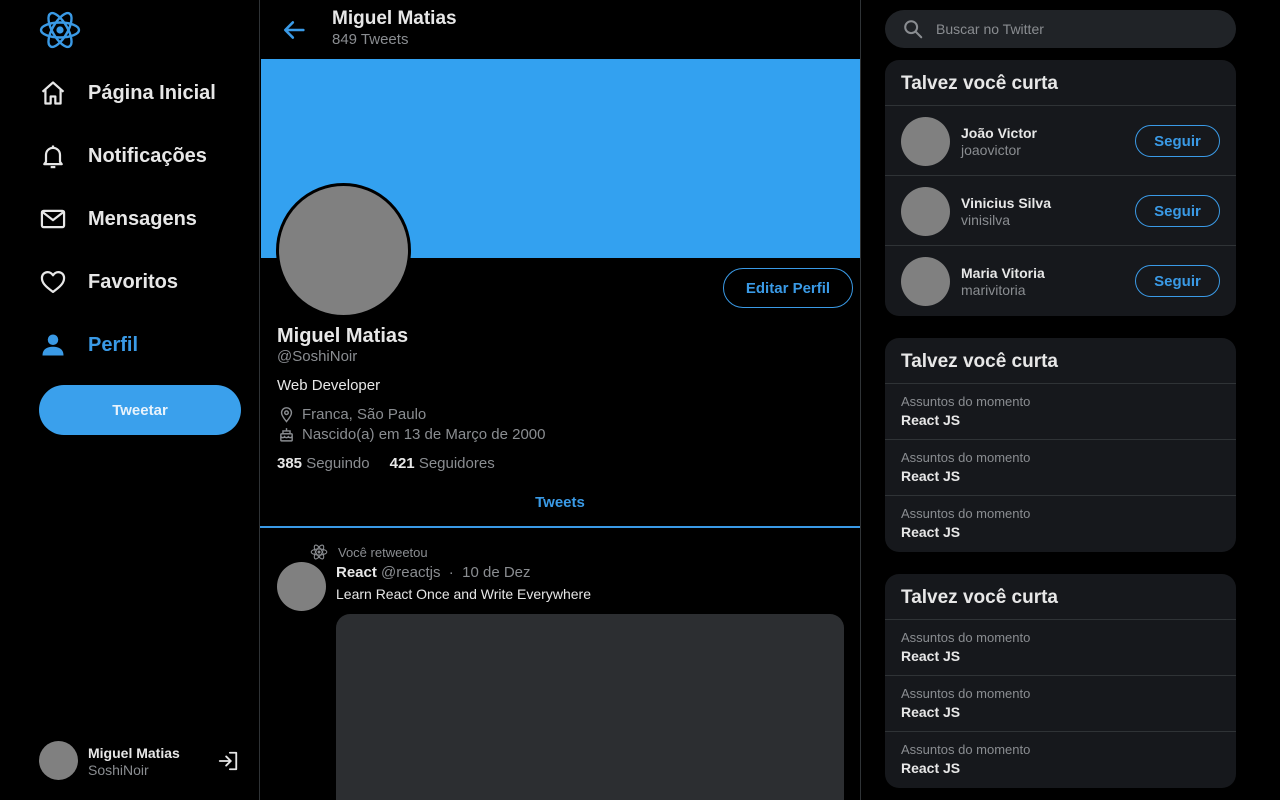 The image size is (1280, 800). I want to click on profile-header: Miguel Matias 849 Tweets, so click(560, 29).